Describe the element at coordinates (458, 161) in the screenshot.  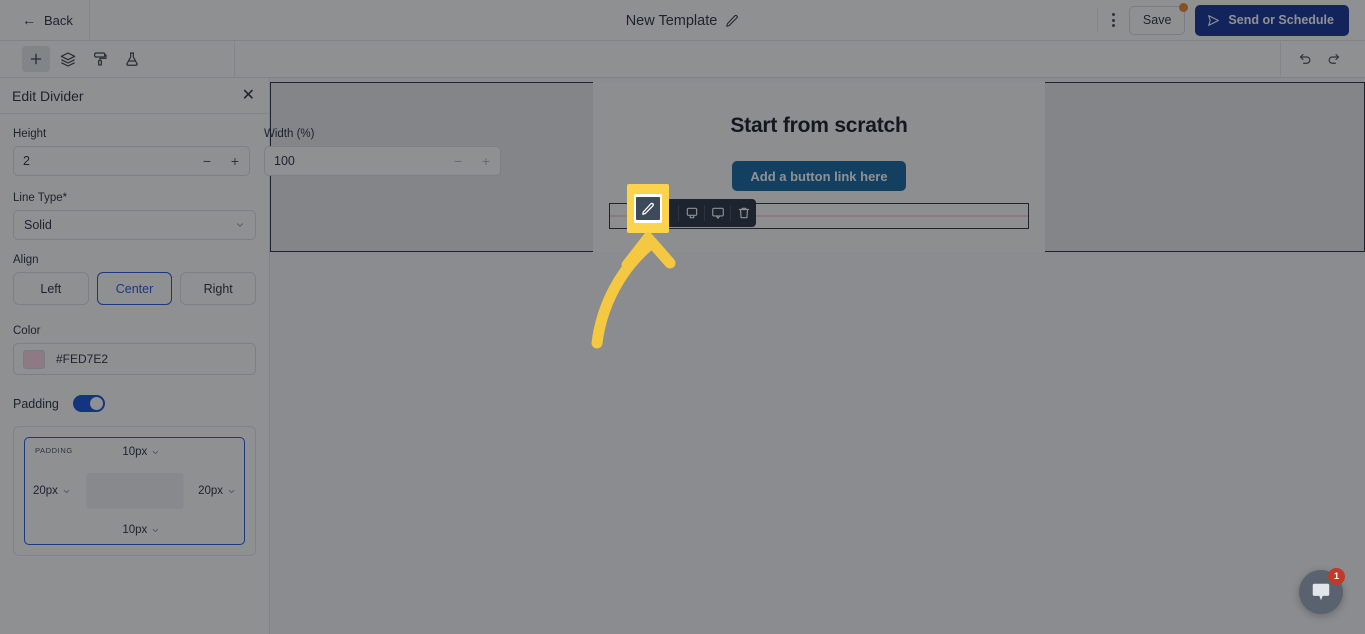
I see `width-decrement-button: −` at that location.